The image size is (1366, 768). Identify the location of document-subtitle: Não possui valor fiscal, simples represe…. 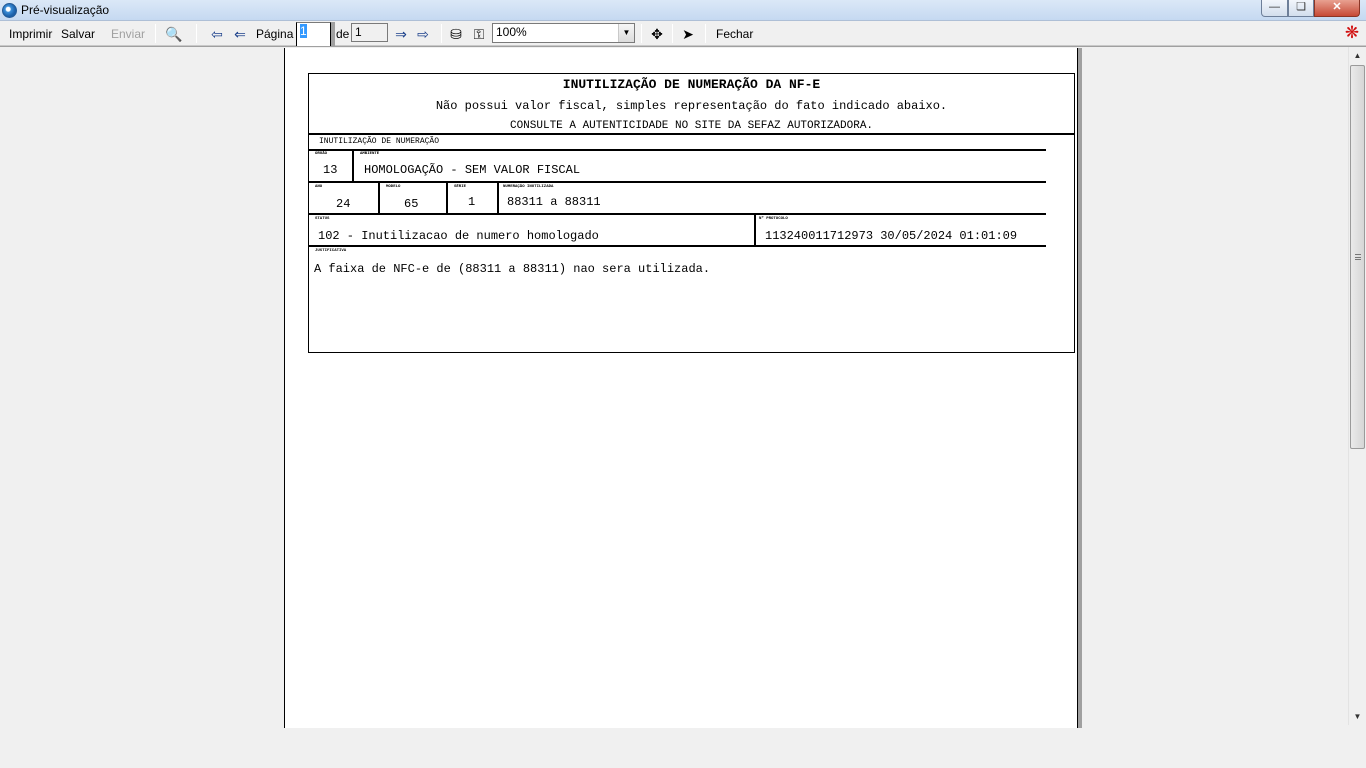
(691, 106).